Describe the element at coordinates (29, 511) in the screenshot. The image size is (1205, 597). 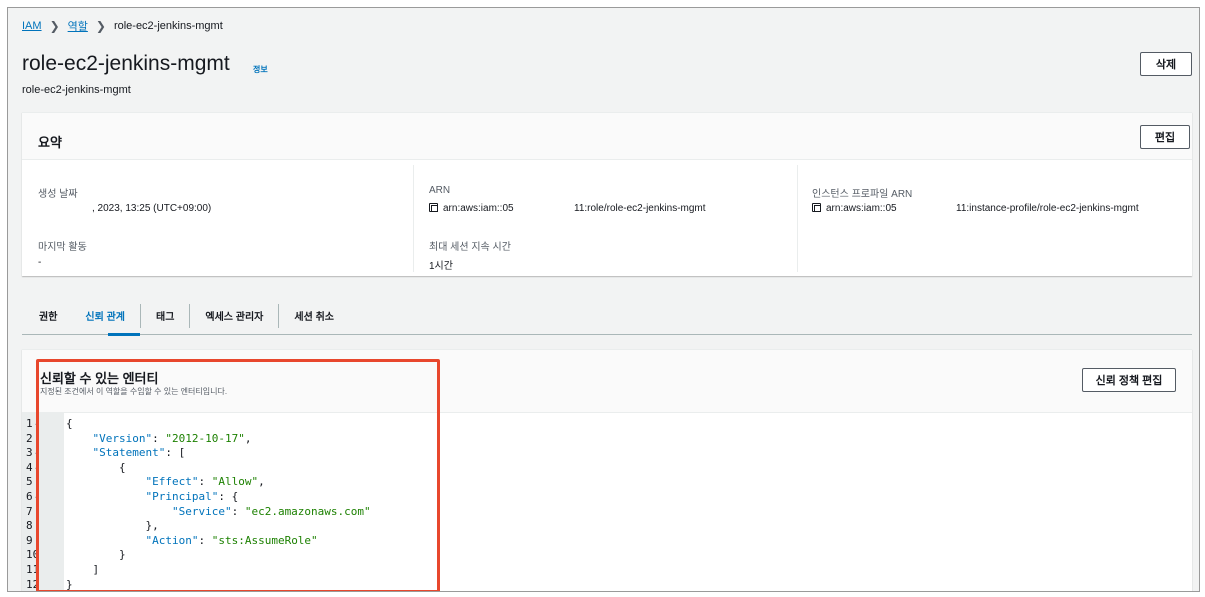
I see `line-number: 7` at that location.